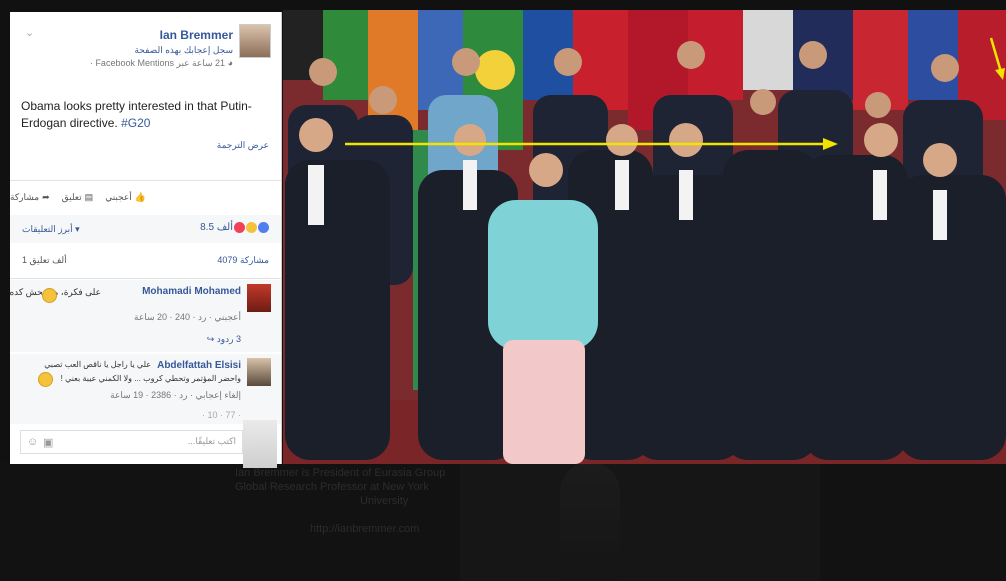  I want to click on thumbs-up-icon: 👍, so click(140, 196).